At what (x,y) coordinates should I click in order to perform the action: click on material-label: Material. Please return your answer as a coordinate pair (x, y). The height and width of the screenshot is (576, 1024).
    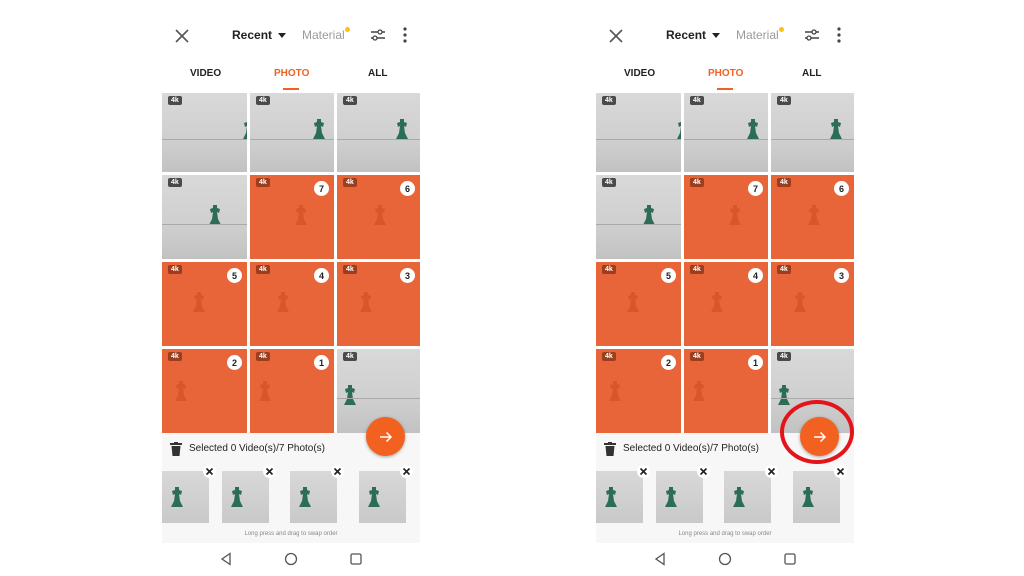
    Looking at the image, I should click on (323, 35).